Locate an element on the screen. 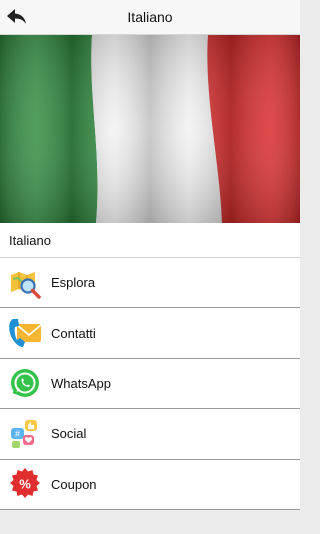 The height and width of the screenshot is (534, 320). menu-label-coupon: Coupon is located at coordinates (74, 484).